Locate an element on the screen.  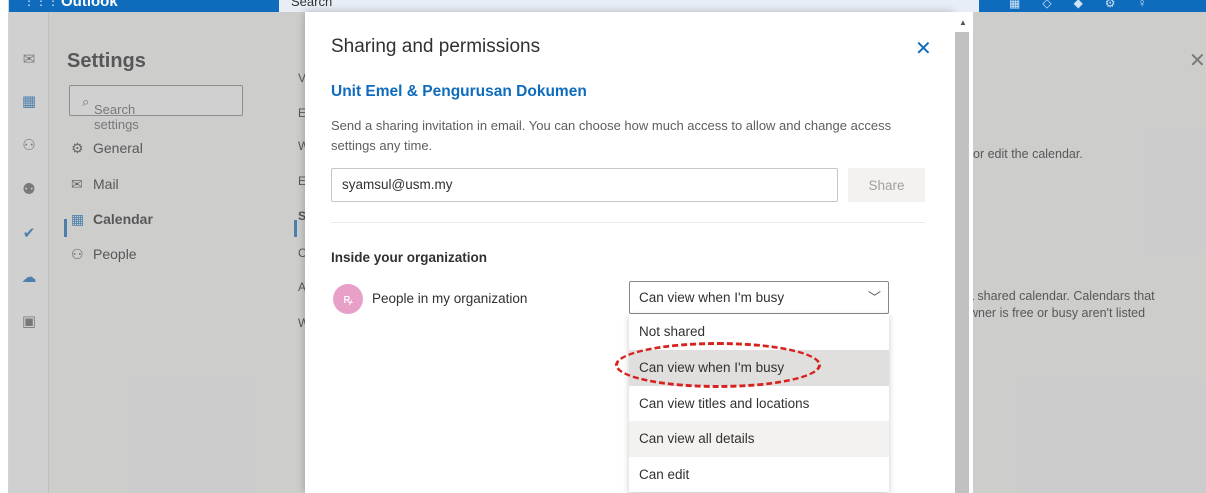
top-app-bar: ⋮⋮⋮ Outlook Search ▦◇◆⚙♀ is located at coordinates (607, 6).